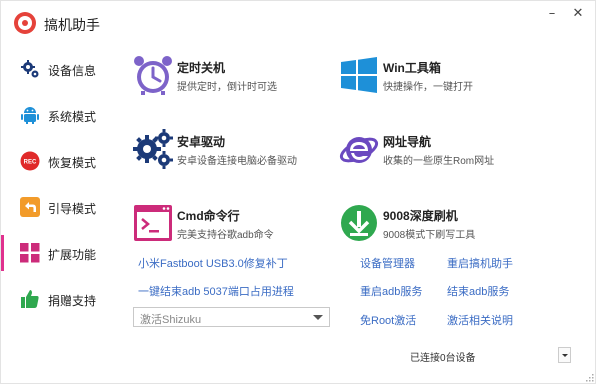 Image resolution: width=606 pixels, height=384 pixels. I want to click on windows-icon, so click(359, 75).